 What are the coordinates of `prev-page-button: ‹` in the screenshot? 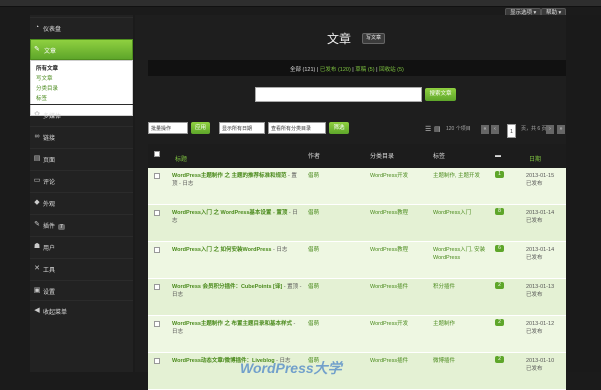 It's located at (495, 129).